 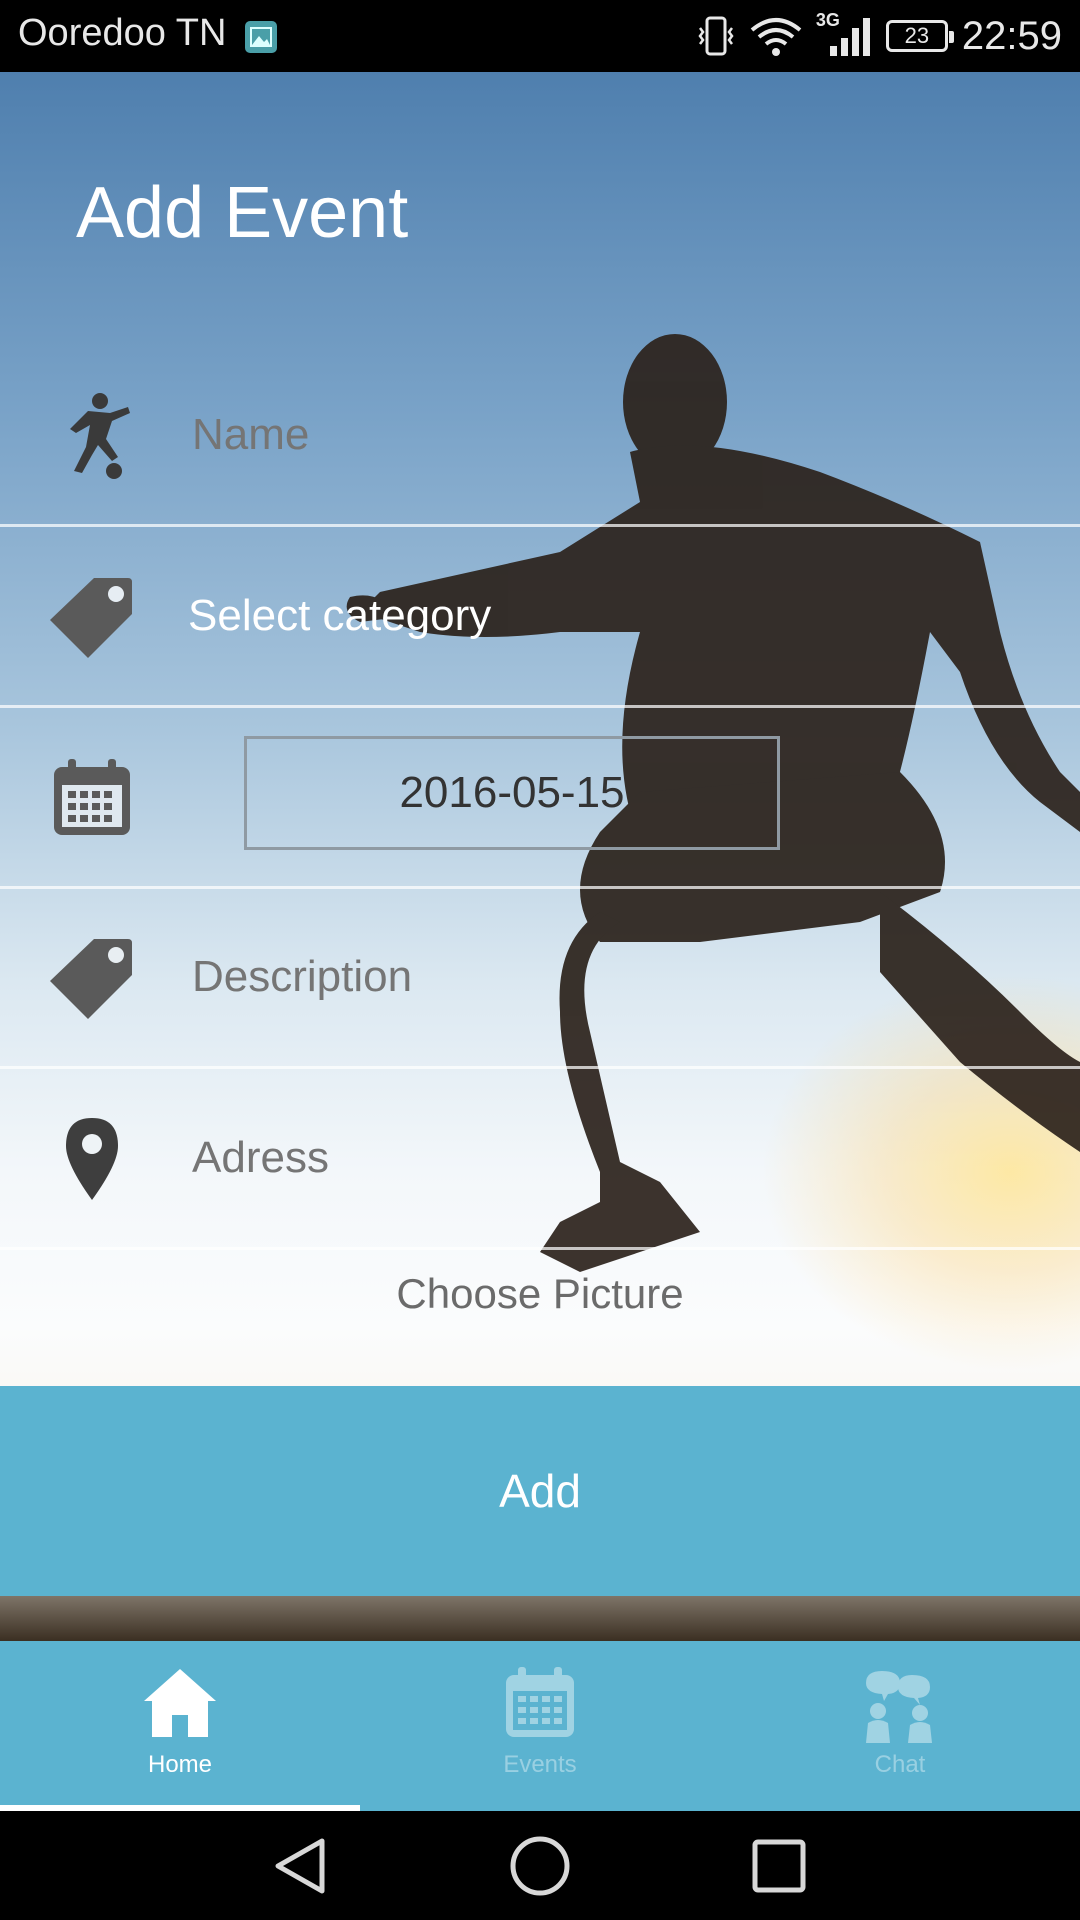 I want to click on signal-indicator: 3G, so click(x=844, y=34).